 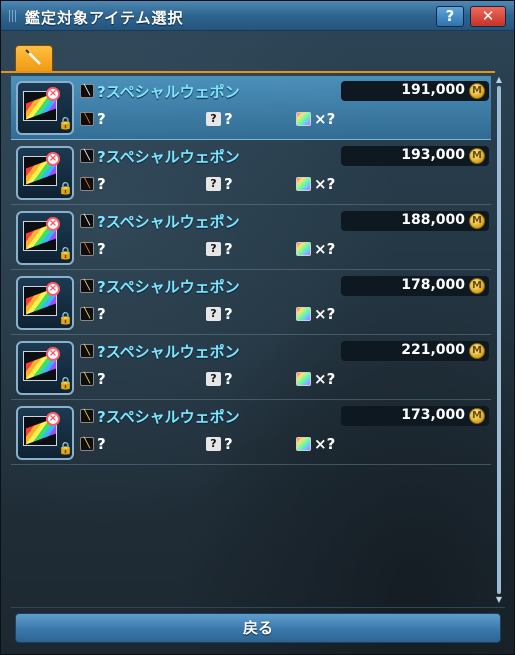 I want to click on scroll-track, so click(x=499, y=340).